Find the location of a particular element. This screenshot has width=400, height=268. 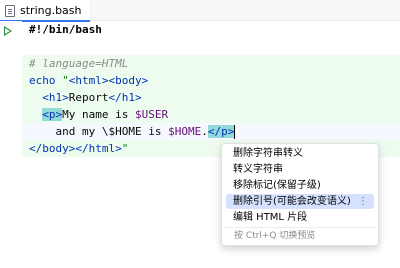

more-options-icon: ⋮ is located at coordinates (363, 201).